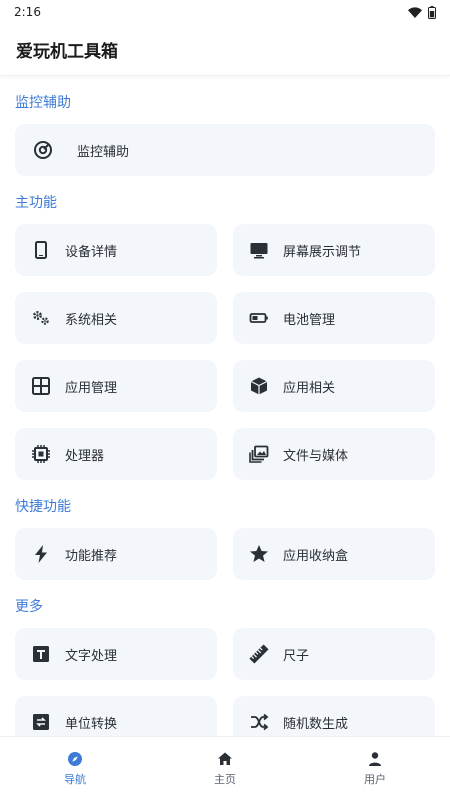 This screenshot has width=450, height=800. Describe the element at coordinates (75, 768) in the screenshot. I see `nav-item-navigation: 导航` at that location.